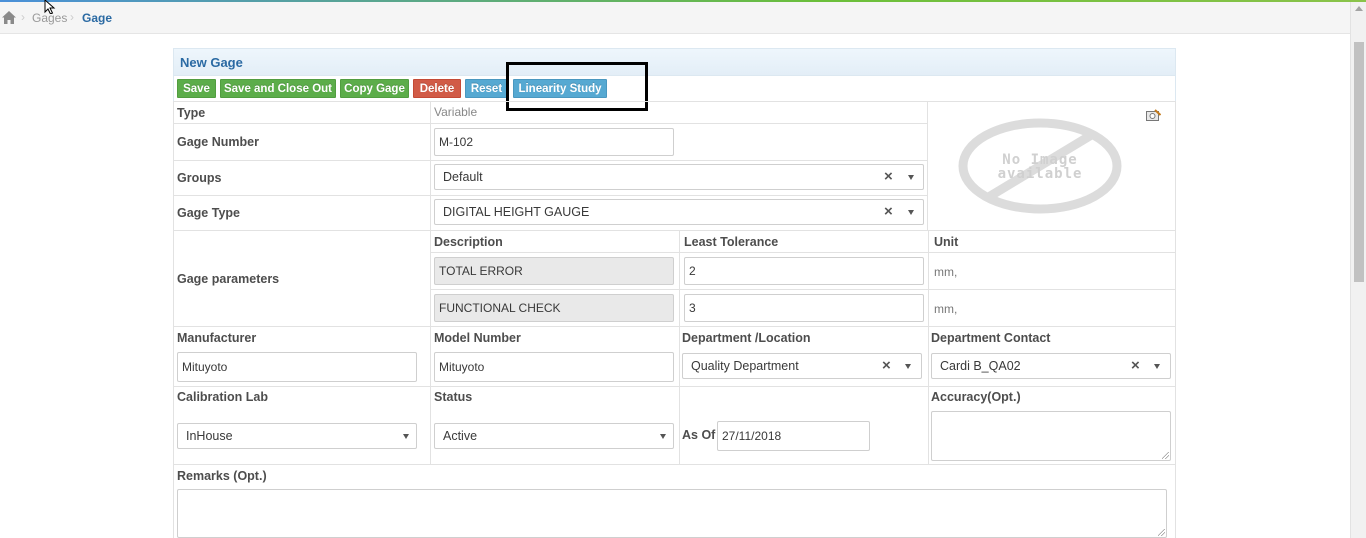 Image resolution: width=1366 pixels, height=538 pixels. Describe the element at coordinates (699, 435) in the screenshot. I see `as-of-label: As Of` at that location.